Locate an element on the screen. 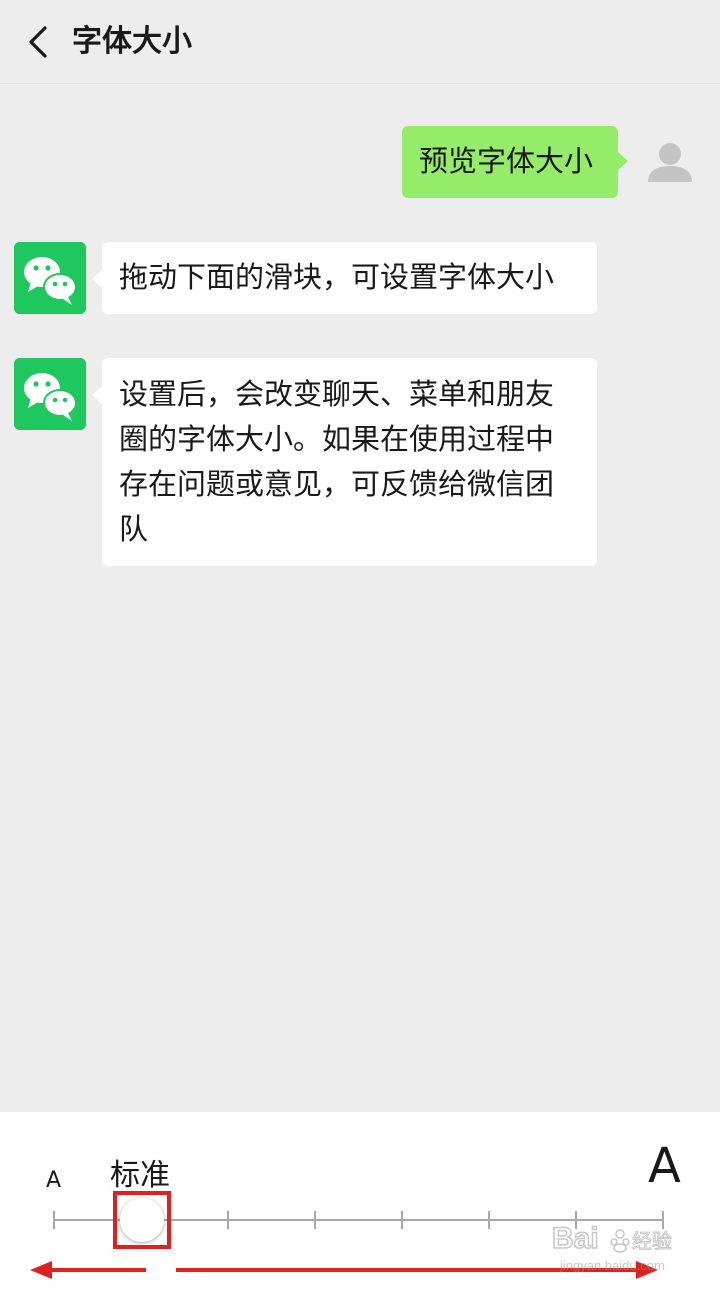  baidu-jingyan-watermark: Bai 经验 jingyan.baidu.com is located at coordinates (626, 1247).